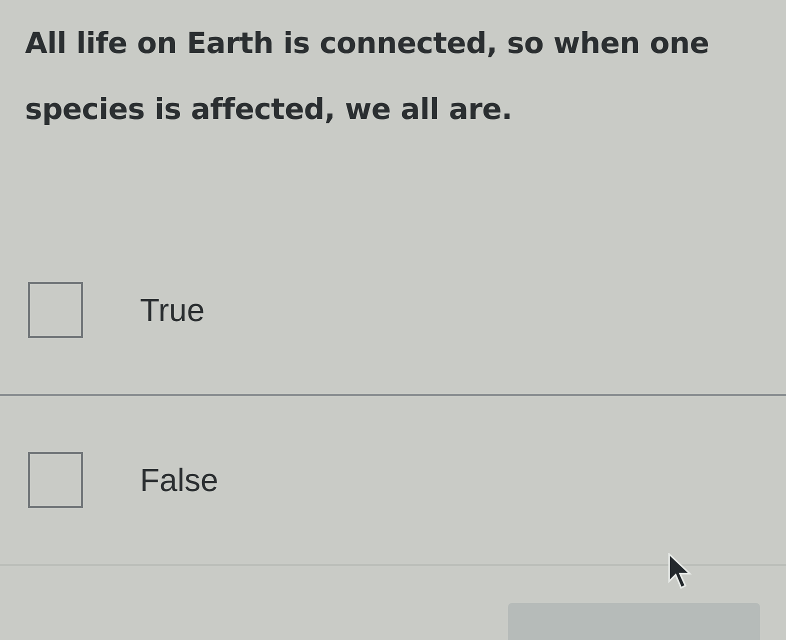 Image resolution: width=786 pixels, height=640 pixels. I want to click on option-label: False, so click(179, 480).